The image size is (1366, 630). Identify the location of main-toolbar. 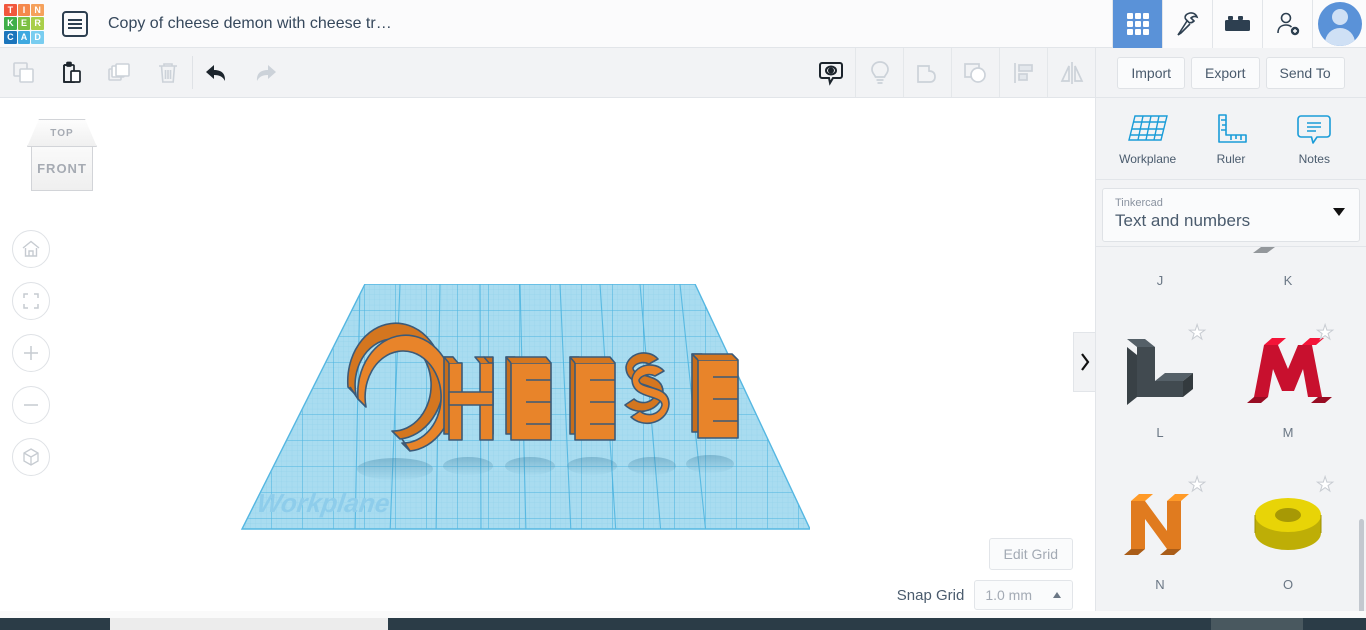
(547, 73).